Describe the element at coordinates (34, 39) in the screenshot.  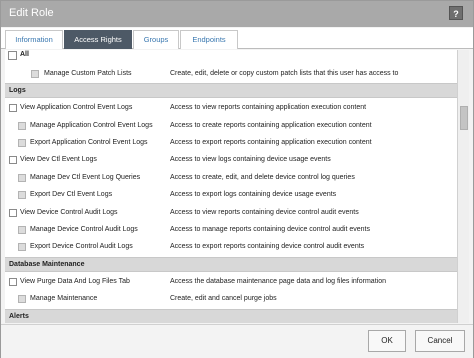
I see `tab-information: Information` at that location.